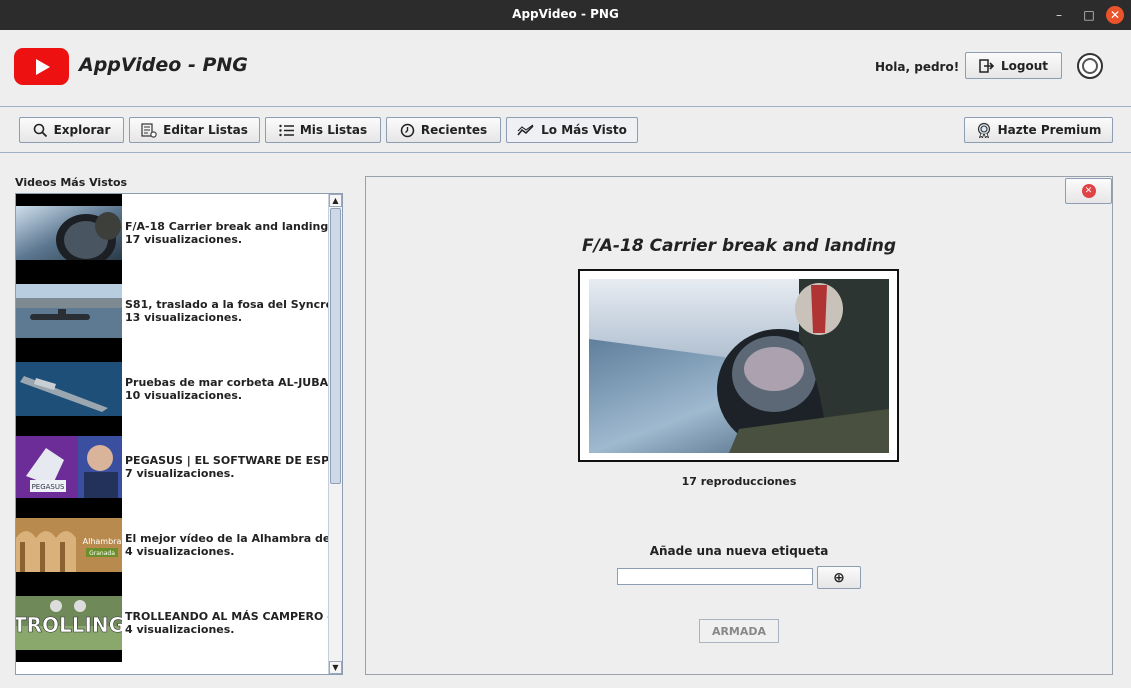  What do you see at coordinates (227, 538) in the screenshot?
I see `video-title: El mejor vídeo de la Alhambra de` at bounding box center [227, 538].